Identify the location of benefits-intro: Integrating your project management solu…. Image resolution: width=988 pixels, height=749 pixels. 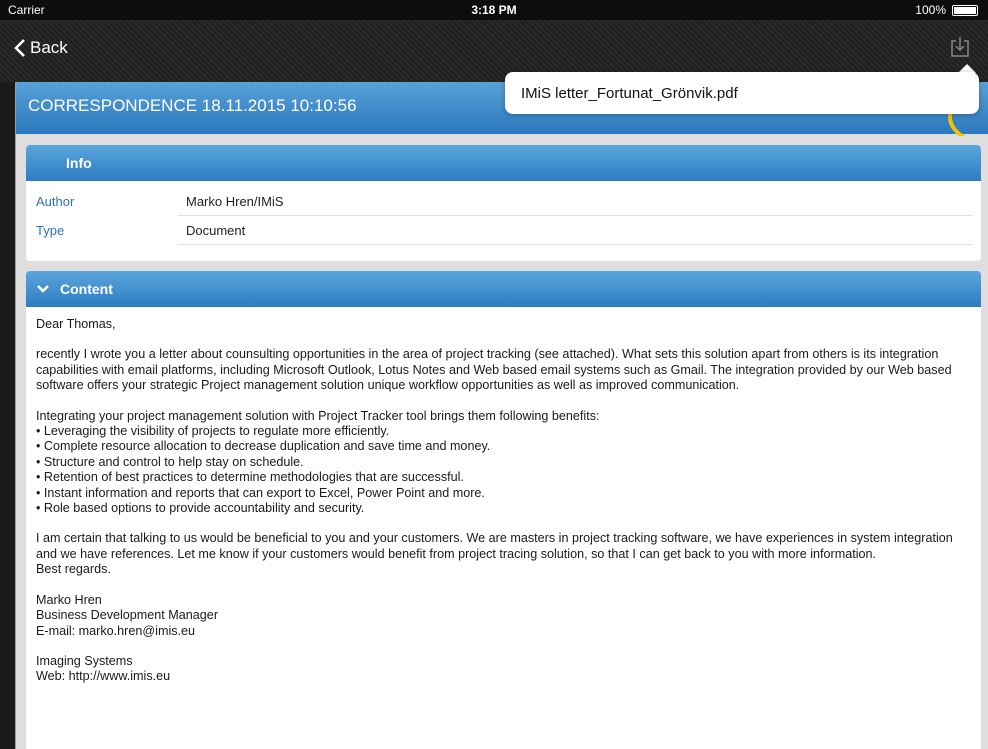
(318, 415).